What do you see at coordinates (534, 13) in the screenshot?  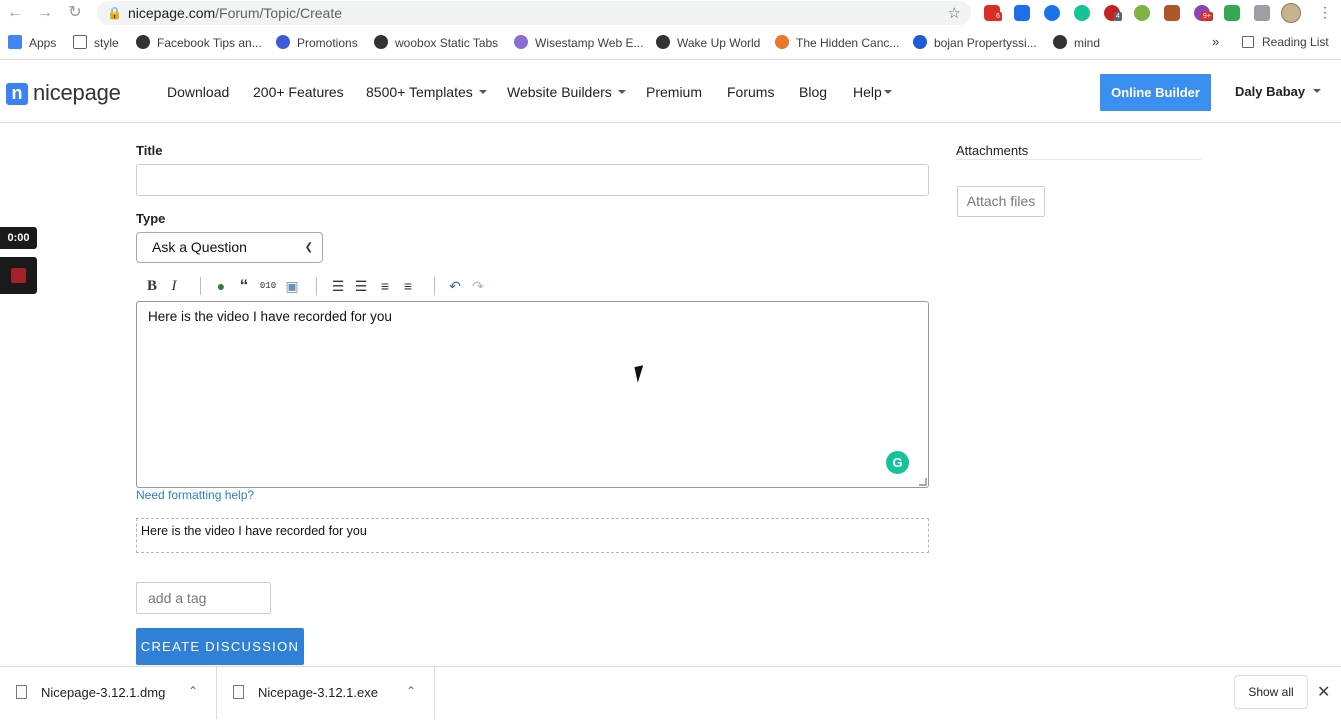 I see `address-bar: 🔒 nicepage.com/Forum/Topic/Create ☆` at bounding box center [534, 13].